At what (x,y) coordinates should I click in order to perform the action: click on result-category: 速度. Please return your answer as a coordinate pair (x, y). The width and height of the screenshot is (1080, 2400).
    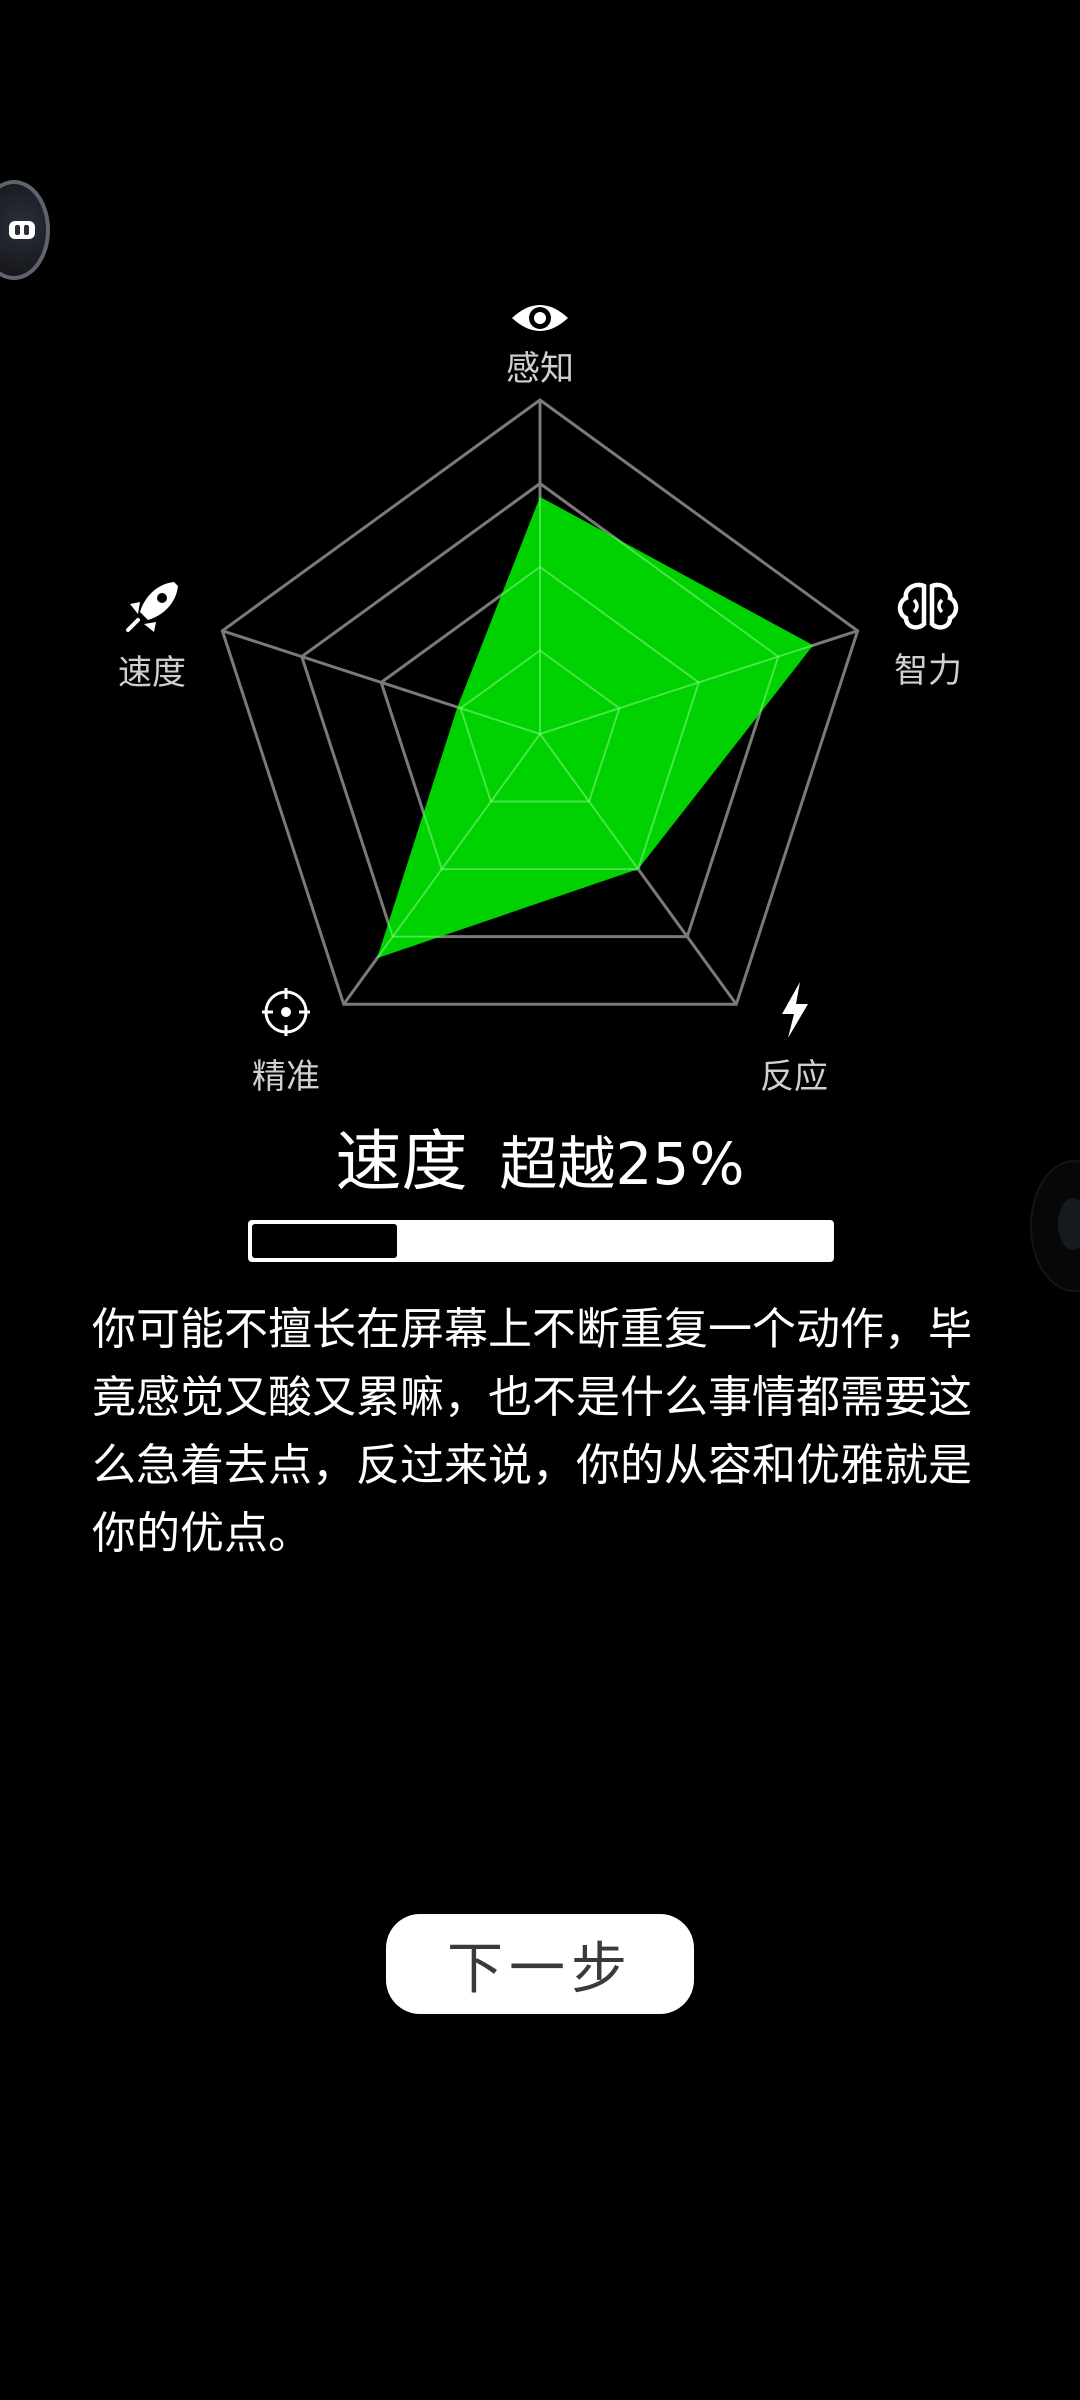
    Looking at the image, I should click on (401, 1161).